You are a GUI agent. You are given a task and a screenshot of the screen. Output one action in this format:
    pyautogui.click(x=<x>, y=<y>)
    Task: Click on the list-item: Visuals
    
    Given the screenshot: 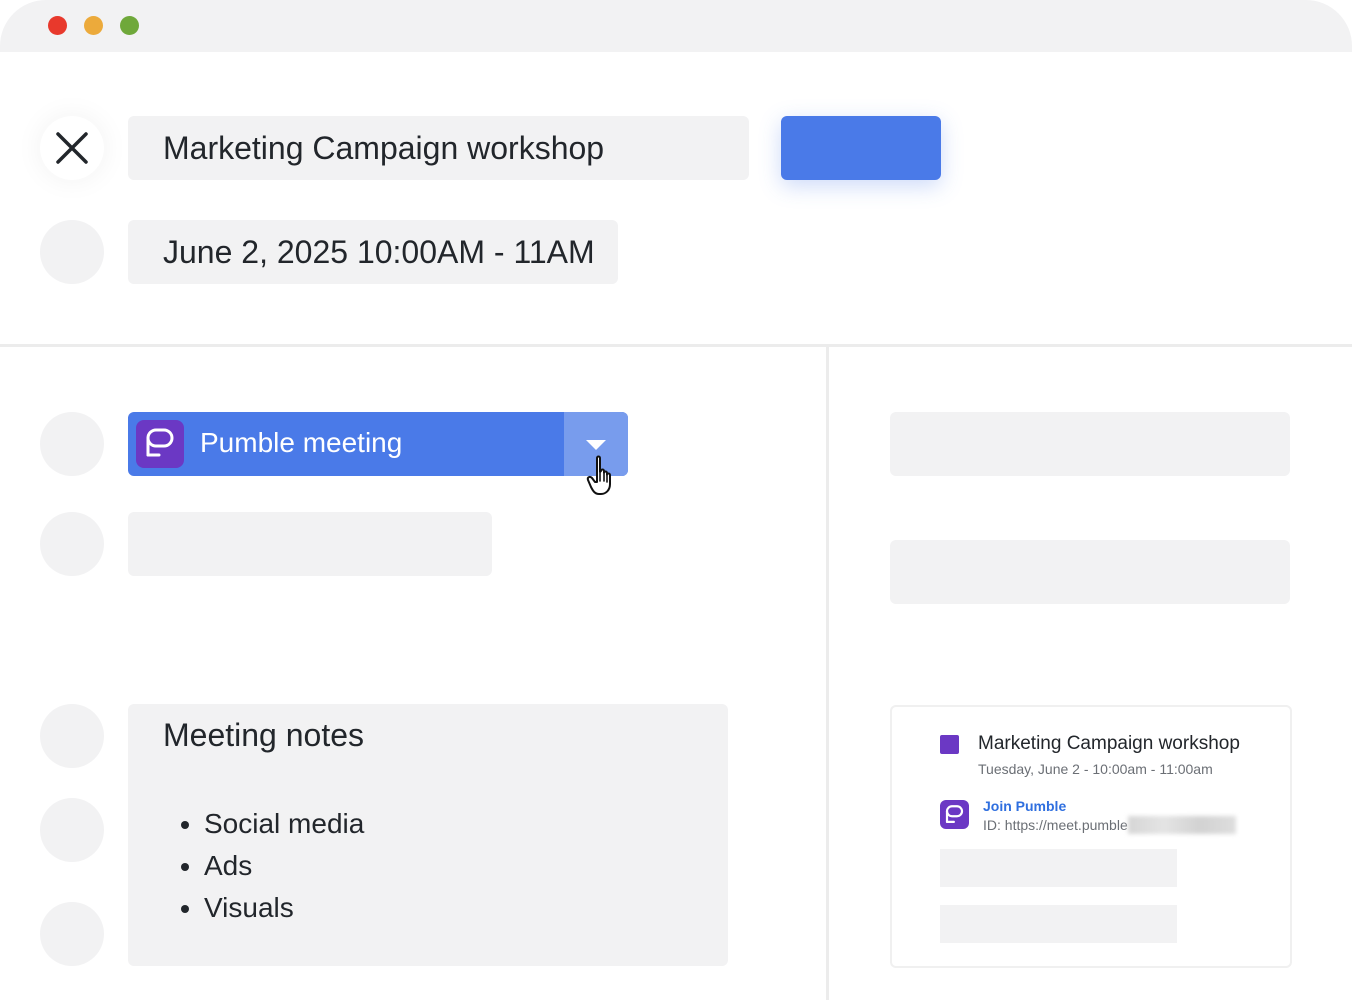 What is the action you would take?
    pyautogui.click(x=284, y=913)
    